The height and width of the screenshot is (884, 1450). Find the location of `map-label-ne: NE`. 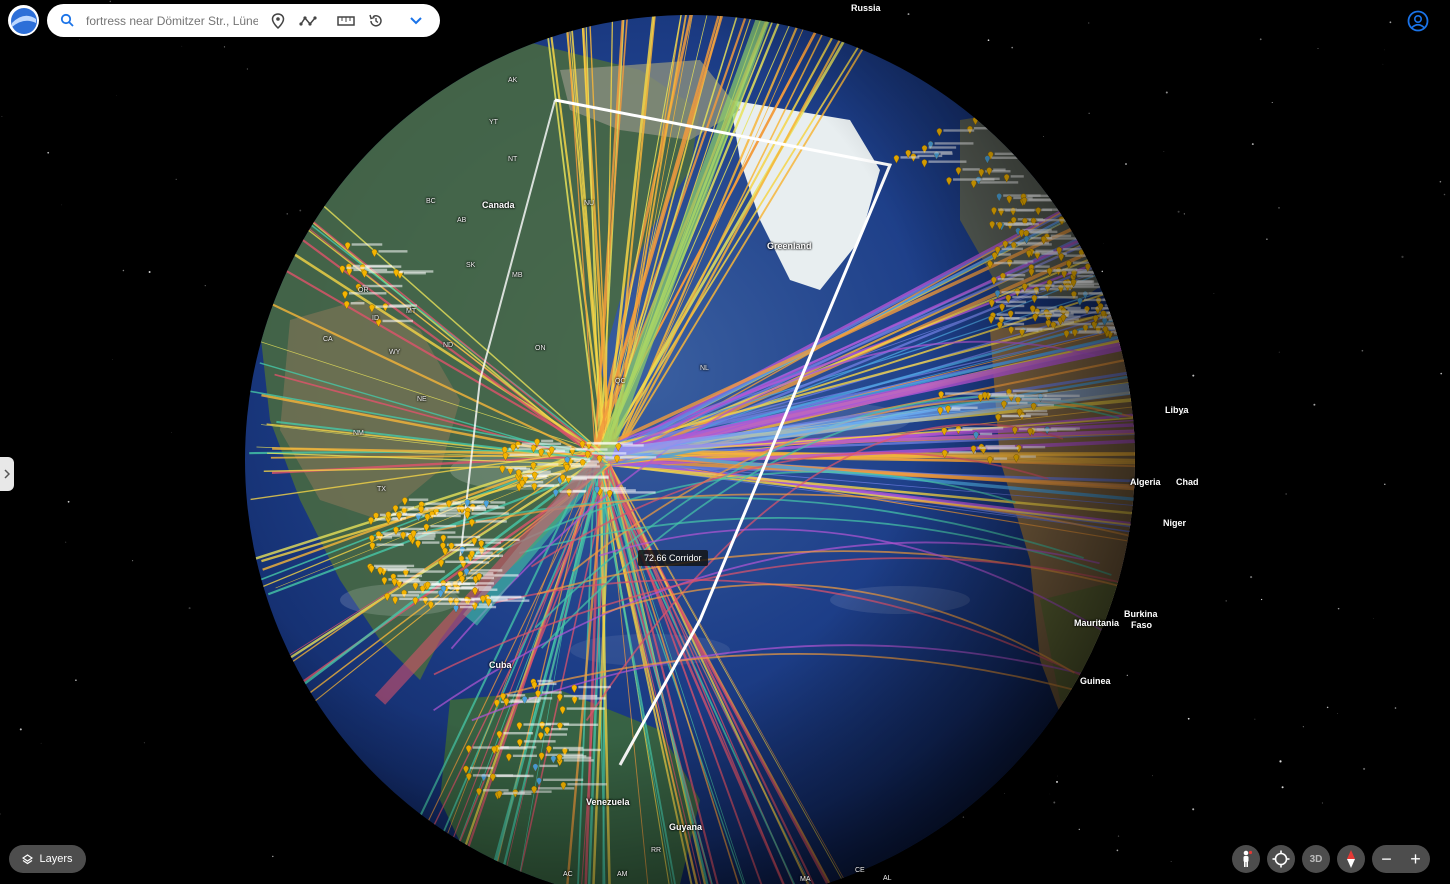

map-label-ne: NE is located at coordinates (422, 399).